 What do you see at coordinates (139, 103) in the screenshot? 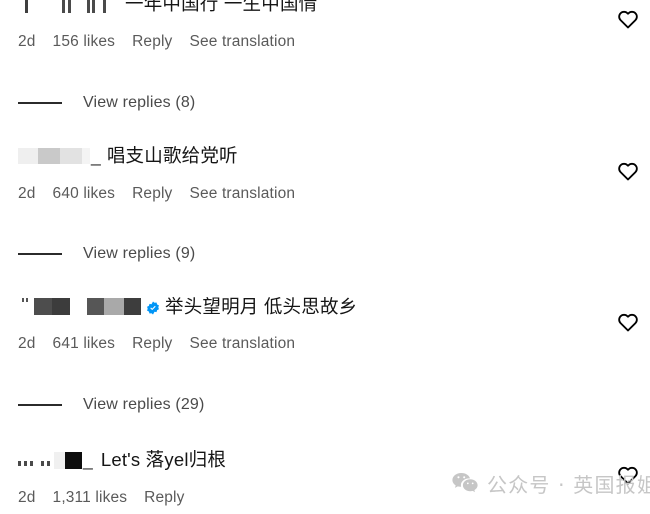
I see `view-replies-label: View replies (8)` at bounding box center [139, 103].